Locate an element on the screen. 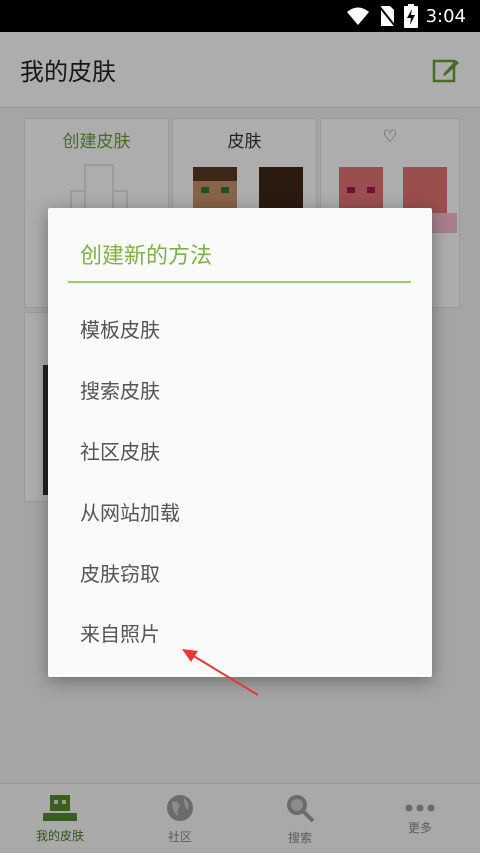 The width and height of the screenshot is (480, 854). clock: 3:04 is located at coordinates (445, 16).